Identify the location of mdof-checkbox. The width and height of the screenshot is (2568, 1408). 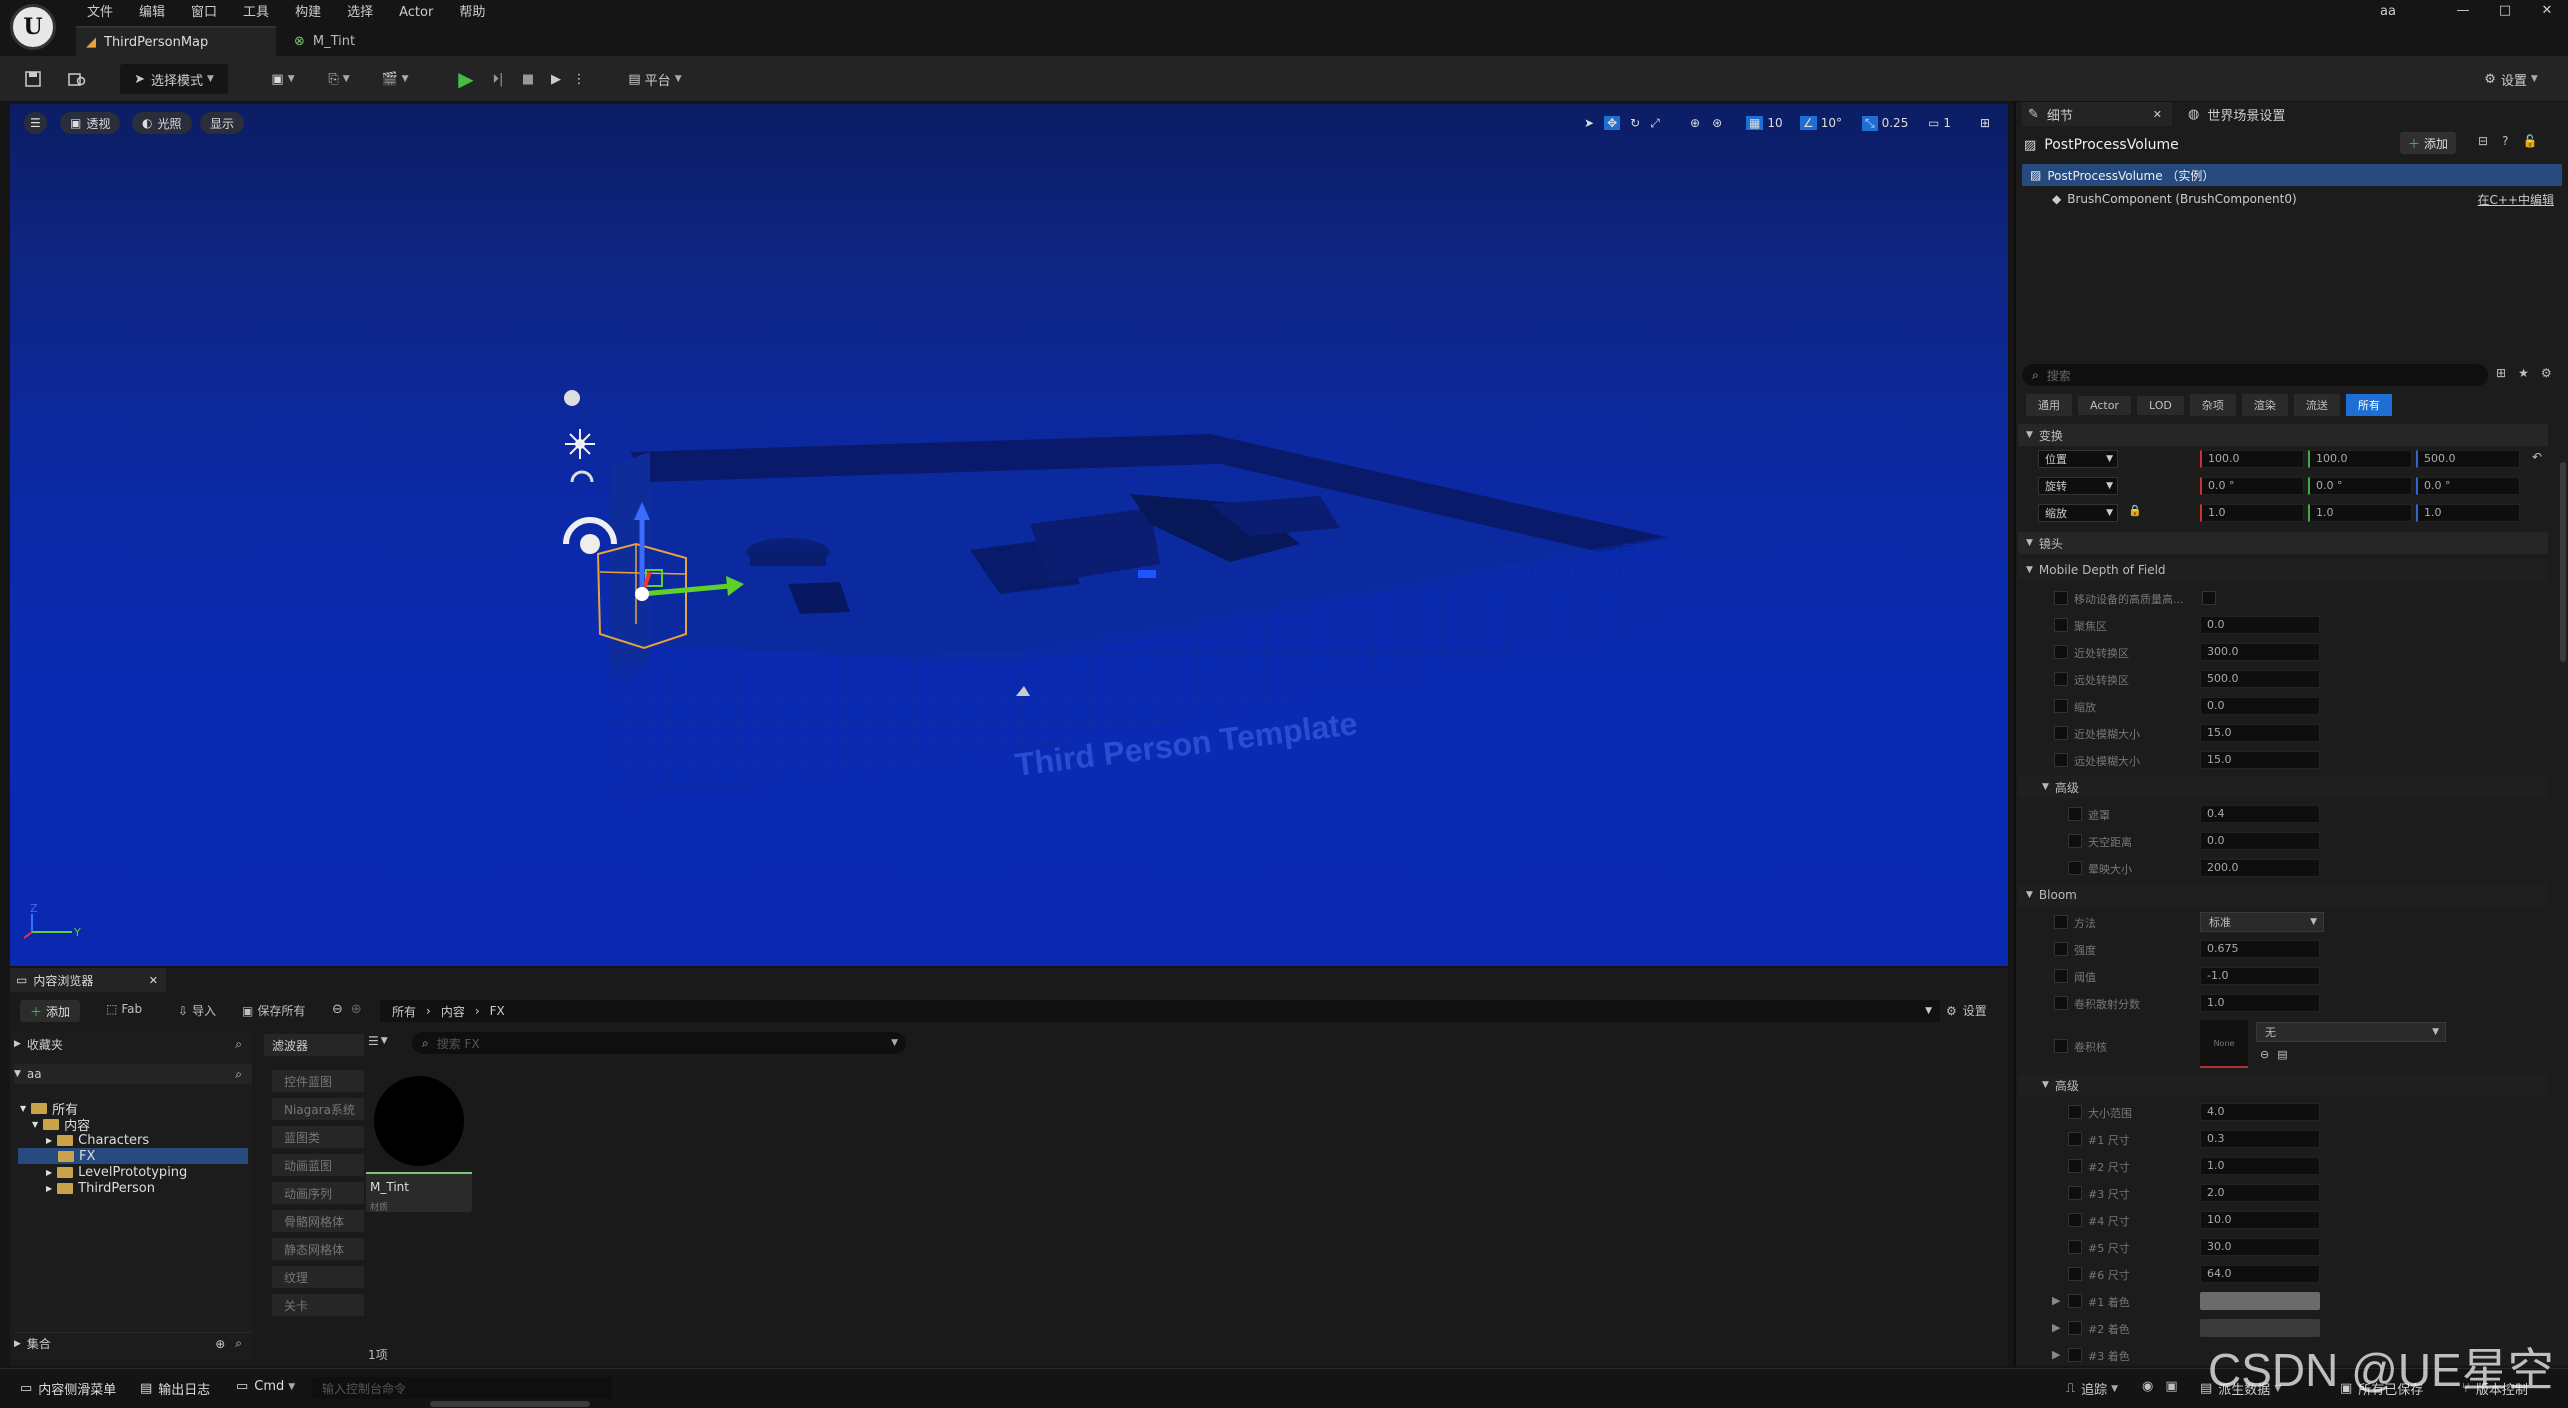
(2061, 760).